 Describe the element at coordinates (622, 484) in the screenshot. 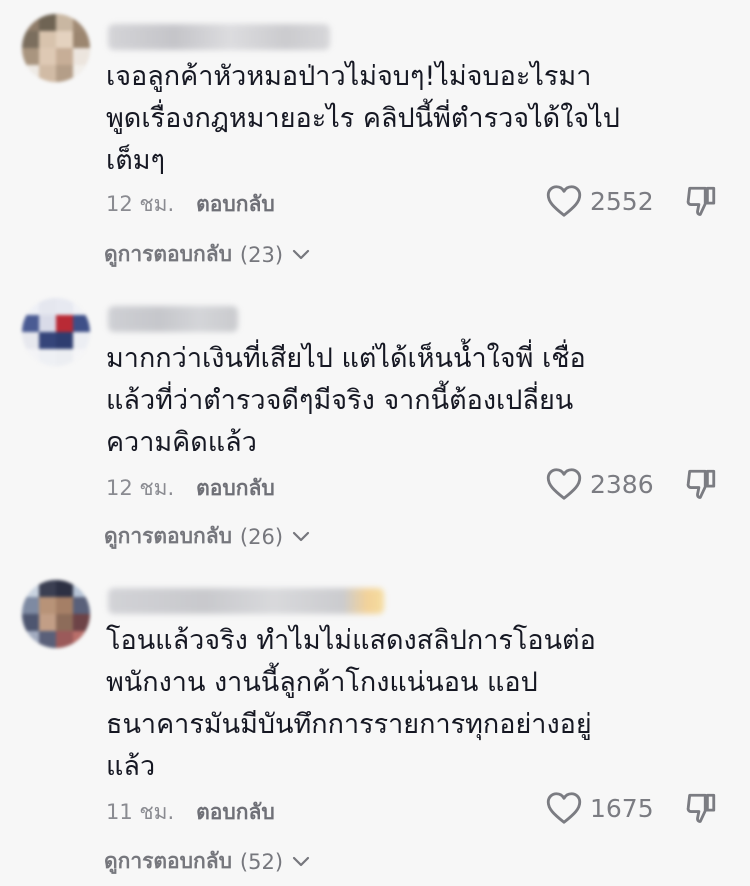

I see `like-count: 2386` at that location.